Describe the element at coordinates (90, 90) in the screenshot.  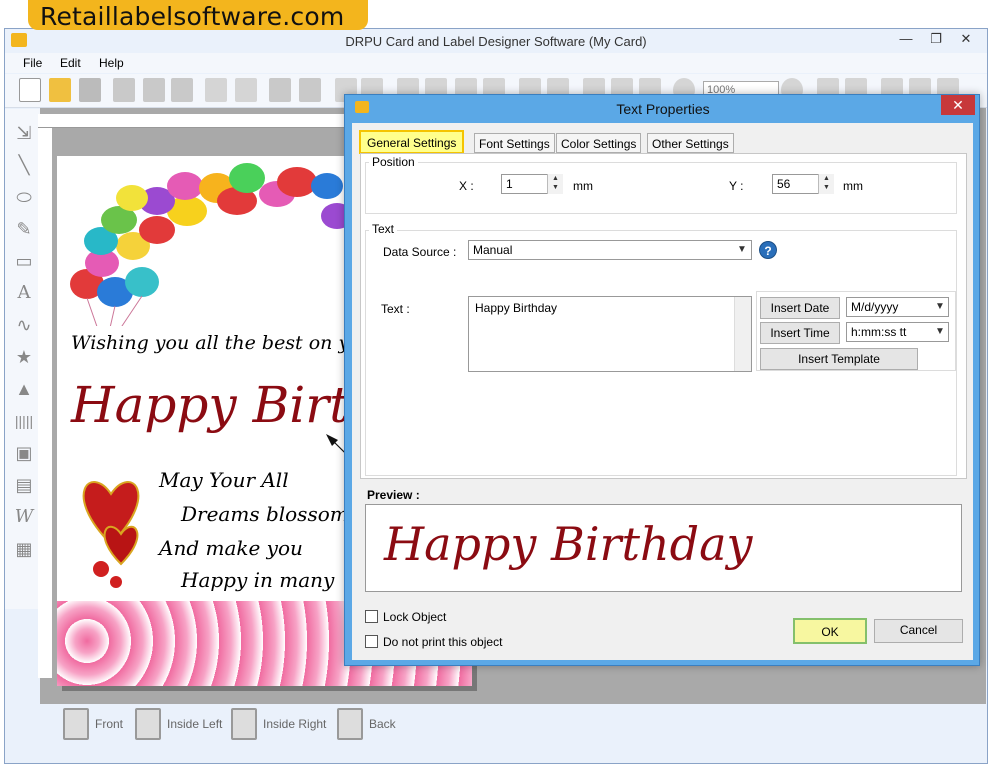
I see `close-doc-icon` at that location.